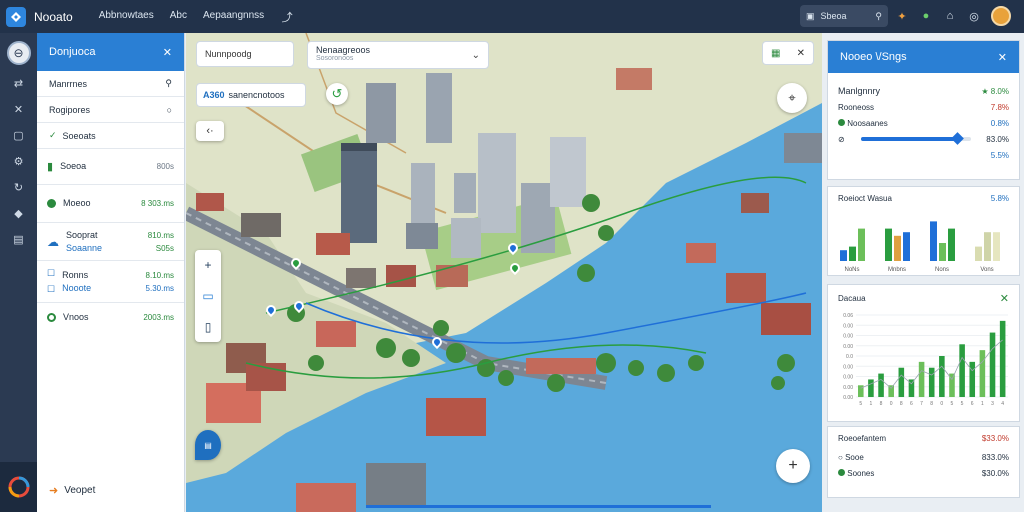 This screenshot has height=512, width=1024. I want to click on bar-chart-value: 5.8%, so click(999, 198).